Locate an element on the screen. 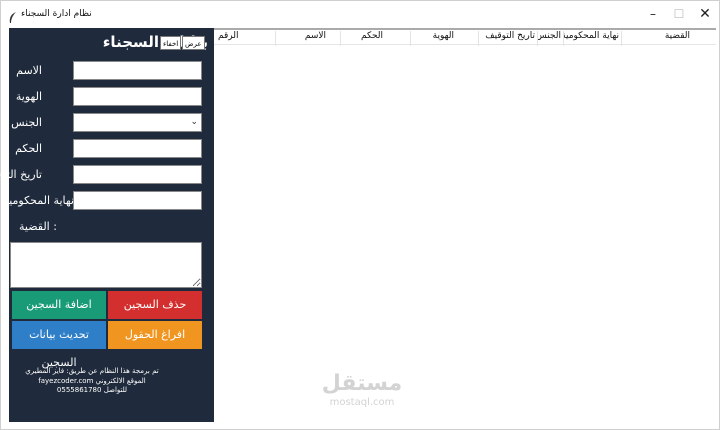 The image size is (720, 430). credits-website: الموقع الالكتروني fayezcoder.com is located at coordinates (92, 380).